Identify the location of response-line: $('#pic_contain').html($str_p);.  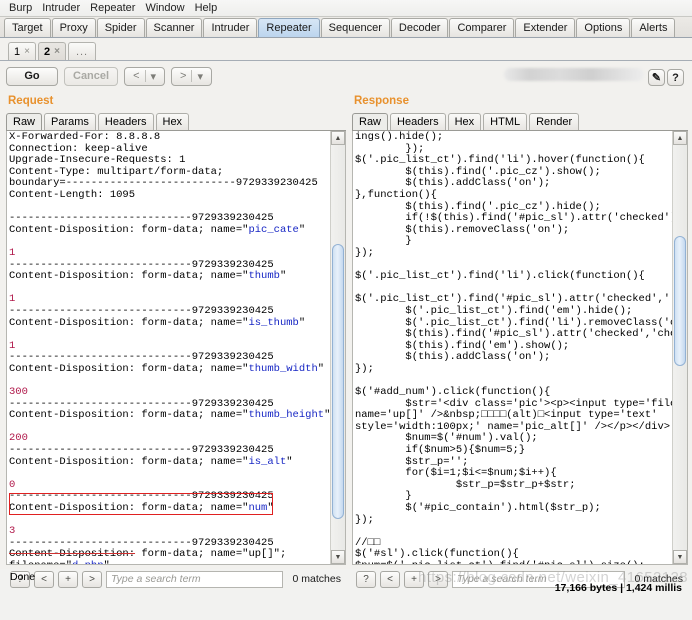
(478, 508).